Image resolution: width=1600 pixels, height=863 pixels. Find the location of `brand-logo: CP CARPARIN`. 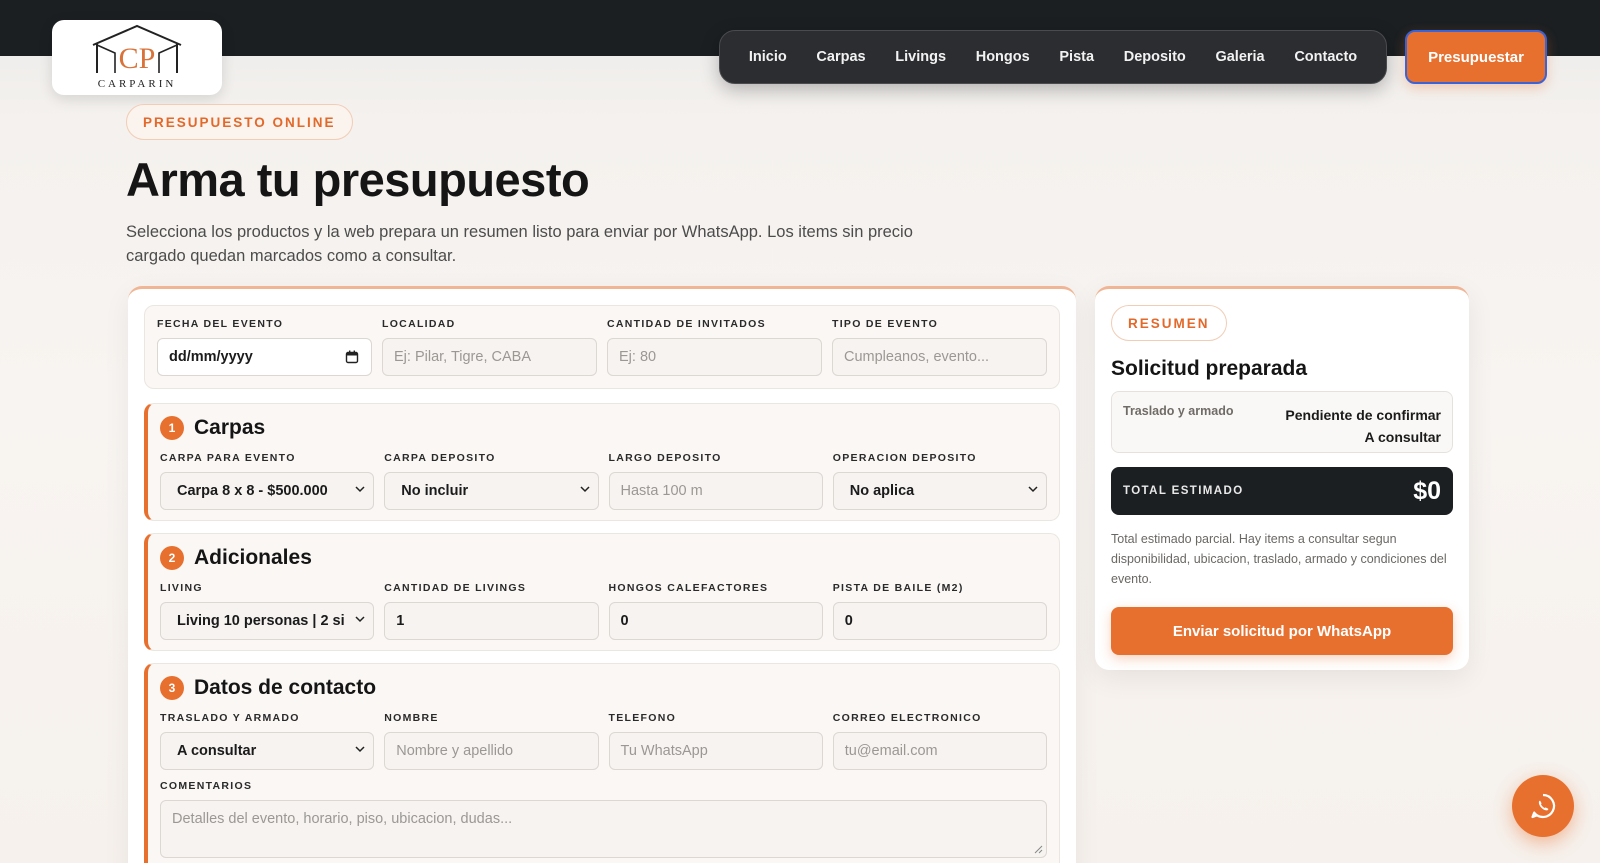

brand-logo: CP CARPARIN is located at coordinates (137, 57).